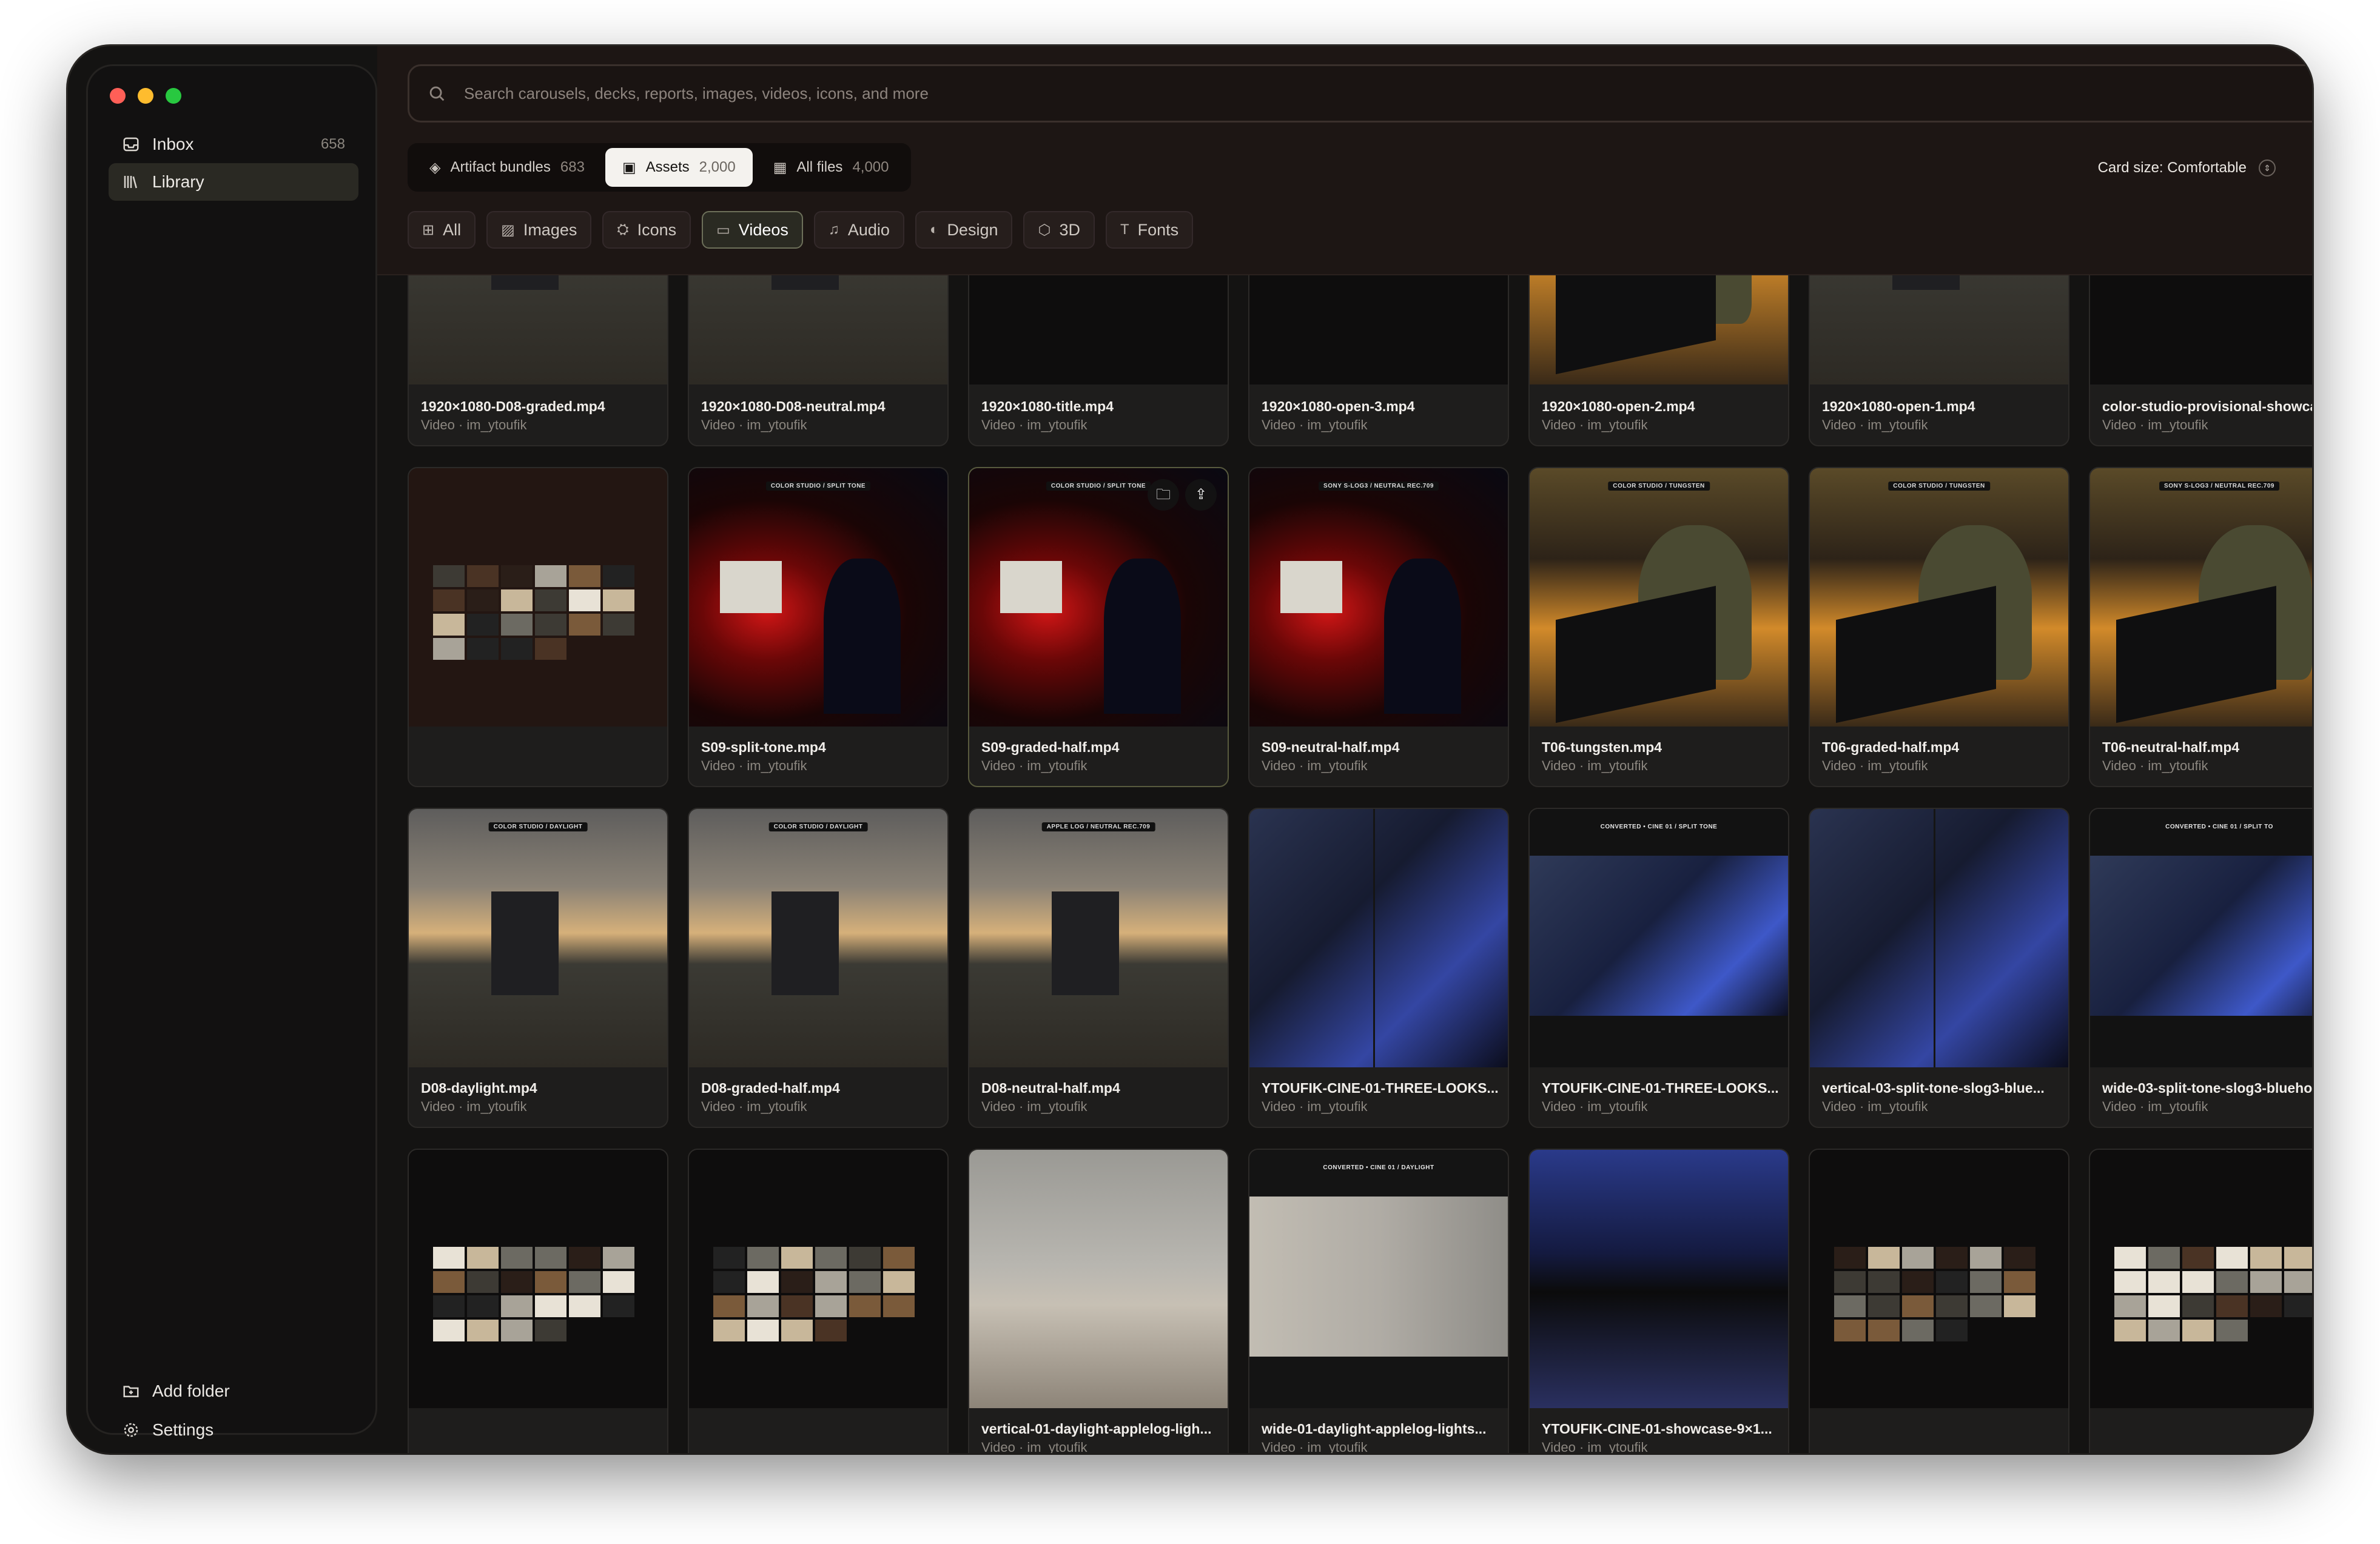 The width and height of the screenshot is (2380, 1544). What do you see at coordinates (818, 487) in the screenshot?
I see `thumbnail-caption: COLOR STUDIO / SPLIT TONE` at bounding box center [818, 487].